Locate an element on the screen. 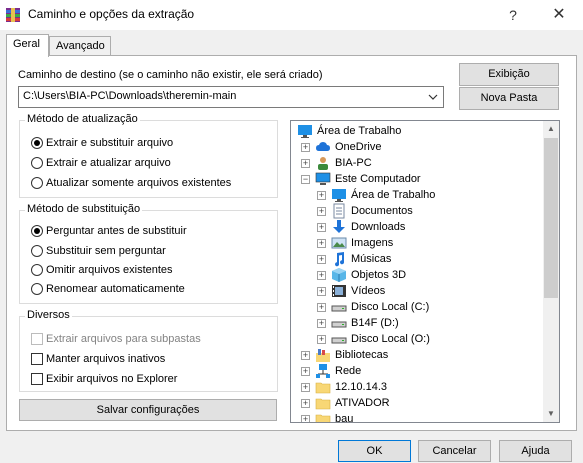  tree-item: + BIA-PC is located at coordinates (417, 163).